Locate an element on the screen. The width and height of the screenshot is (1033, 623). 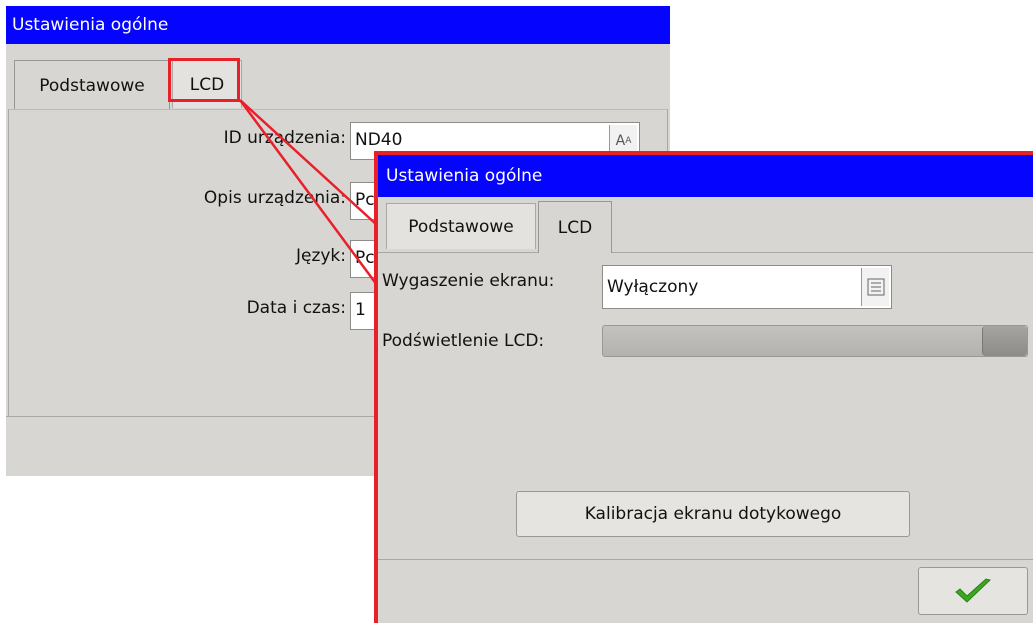
screen-blanking-select: Wyłączony is located at coordinates (747, 287).